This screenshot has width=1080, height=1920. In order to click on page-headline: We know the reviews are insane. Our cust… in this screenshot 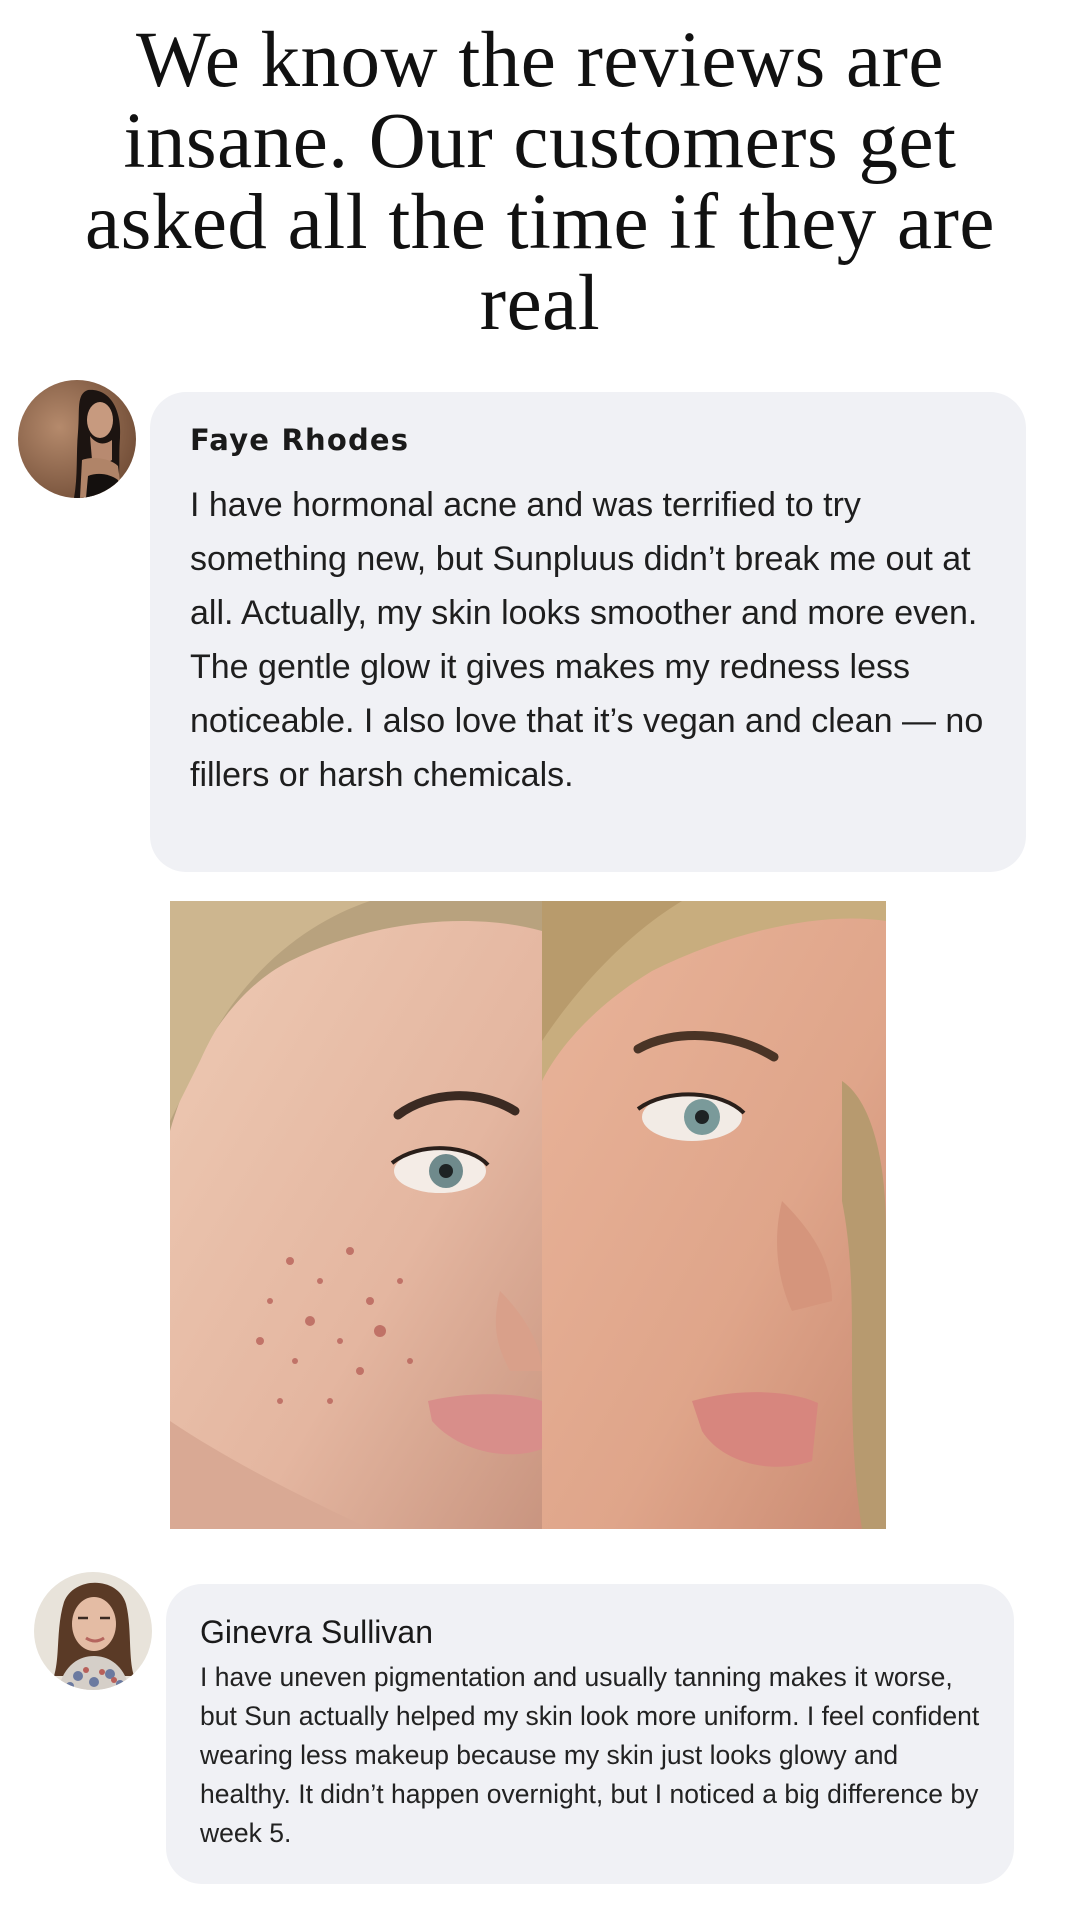, I will do `click(540, 182)`.